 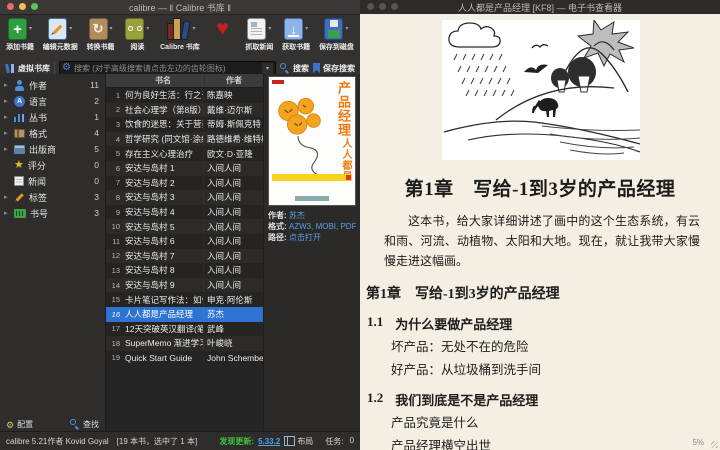 I want to click on edit-metadata-icon, so click(x=58, y=29).